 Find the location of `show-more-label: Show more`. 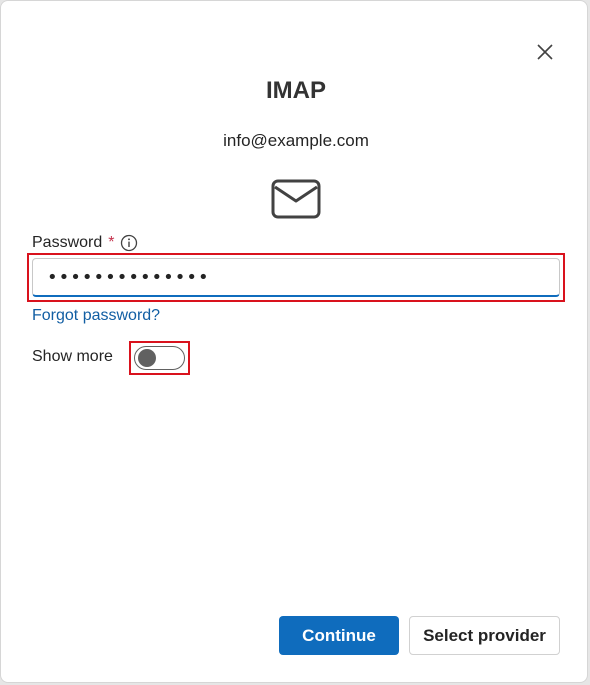

show-more-label: Show more is located at coordinates (72, 356).